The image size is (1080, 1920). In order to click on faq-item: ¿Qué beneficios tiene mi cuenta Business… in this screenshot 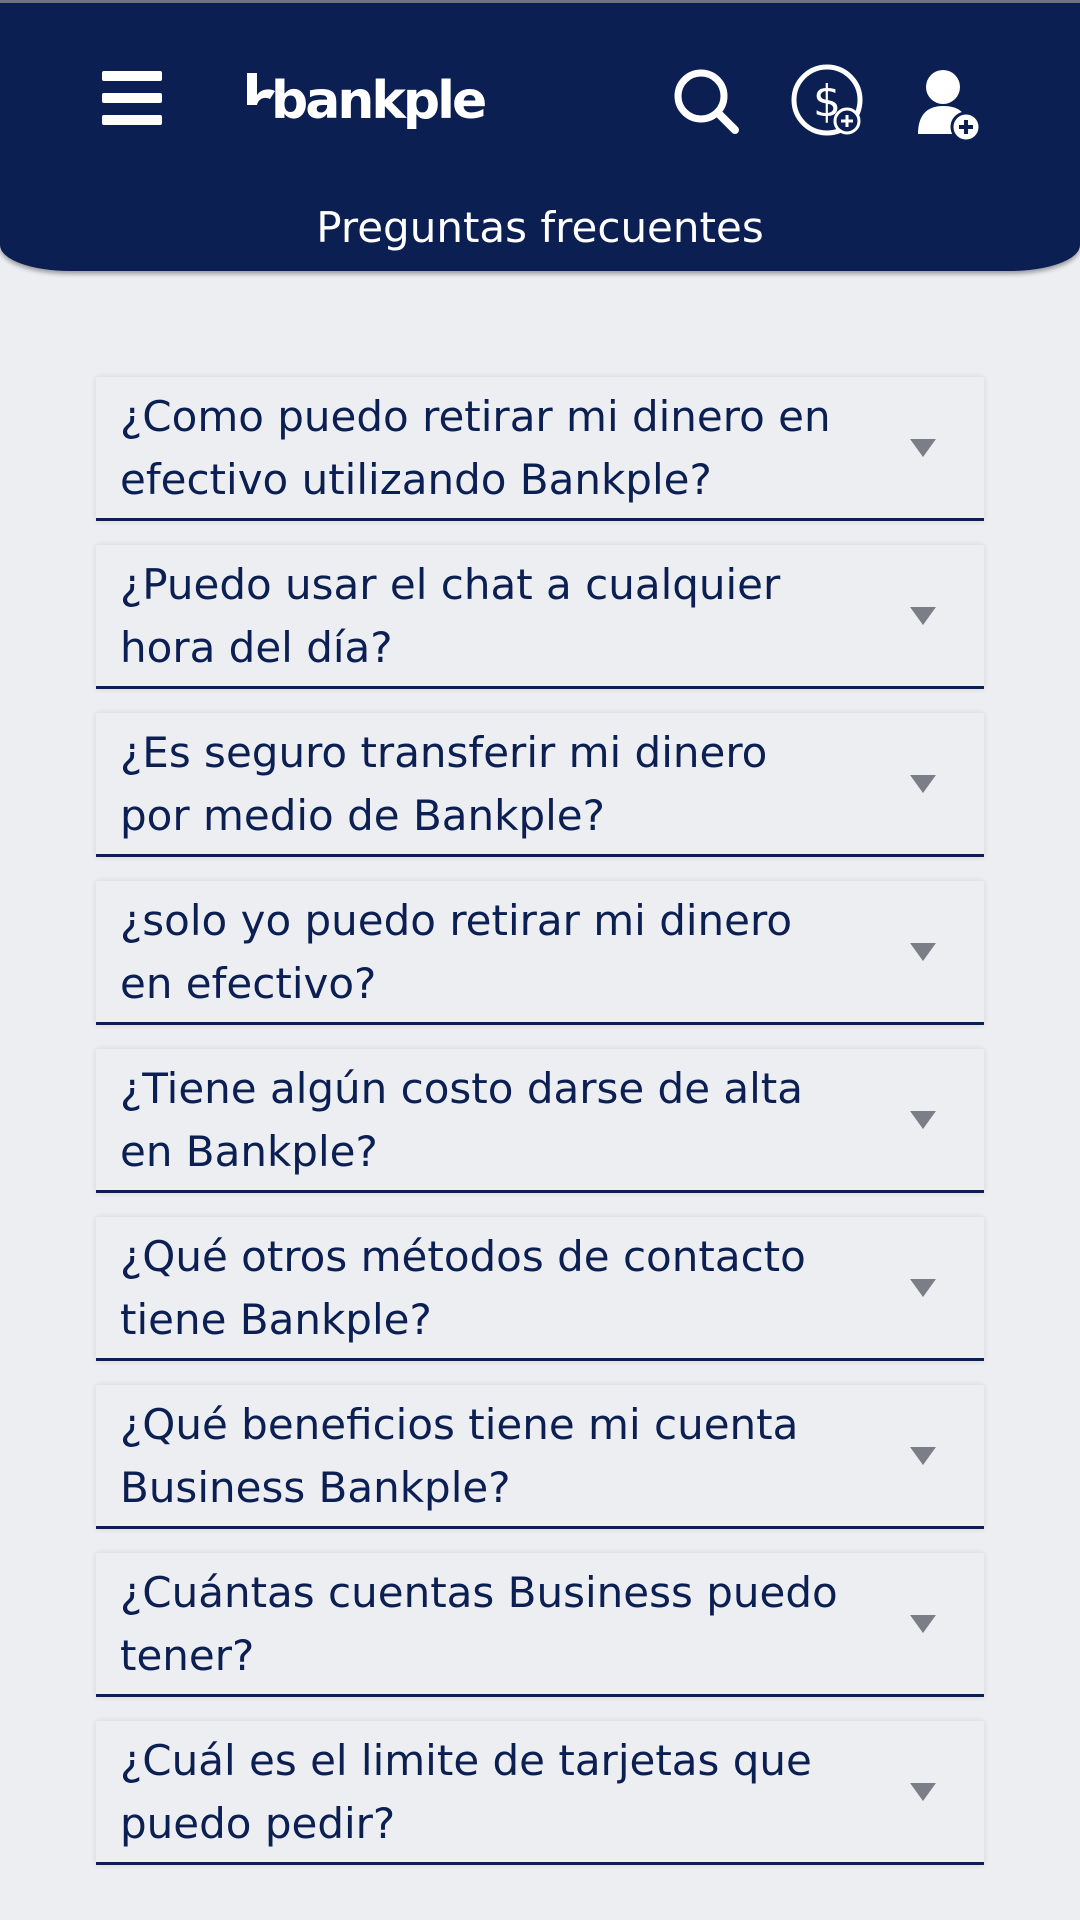, I will do `click(540, 1457)`.